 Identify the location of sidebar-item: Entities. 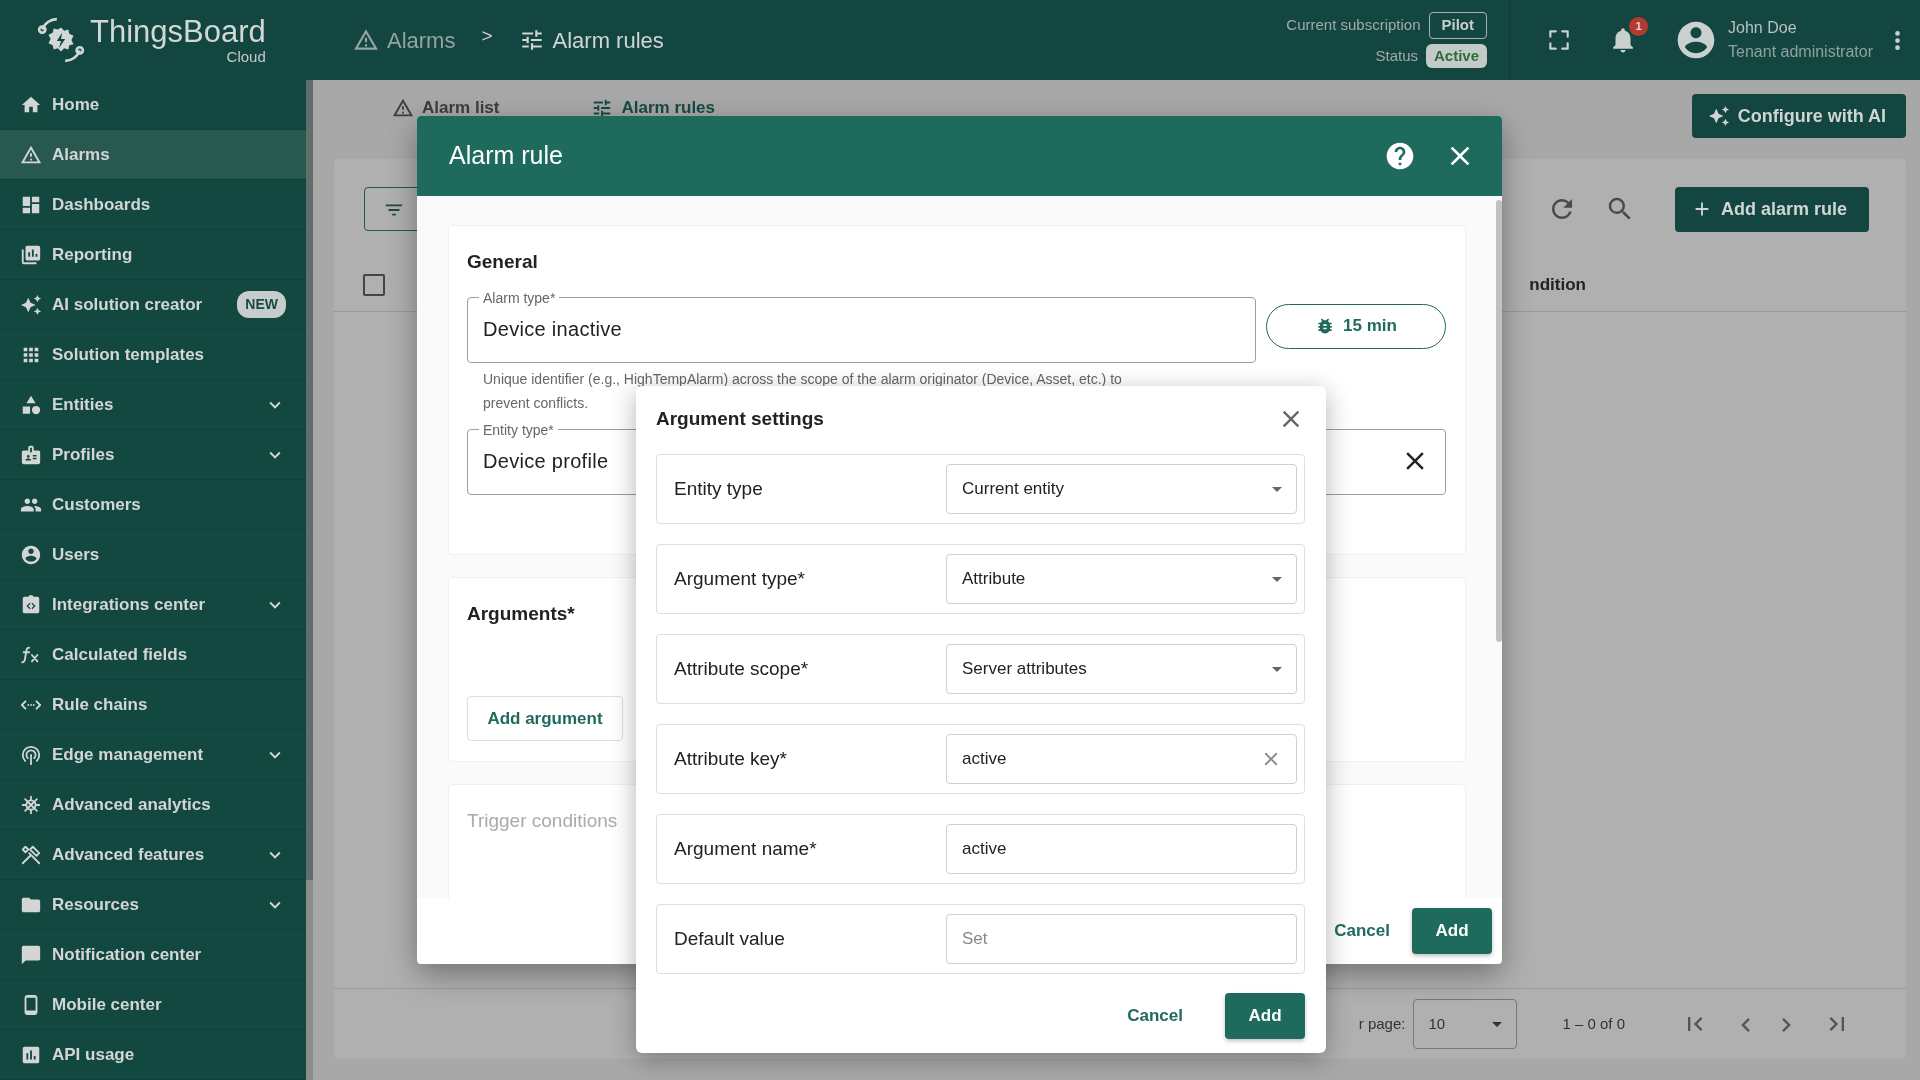
(153, 405).